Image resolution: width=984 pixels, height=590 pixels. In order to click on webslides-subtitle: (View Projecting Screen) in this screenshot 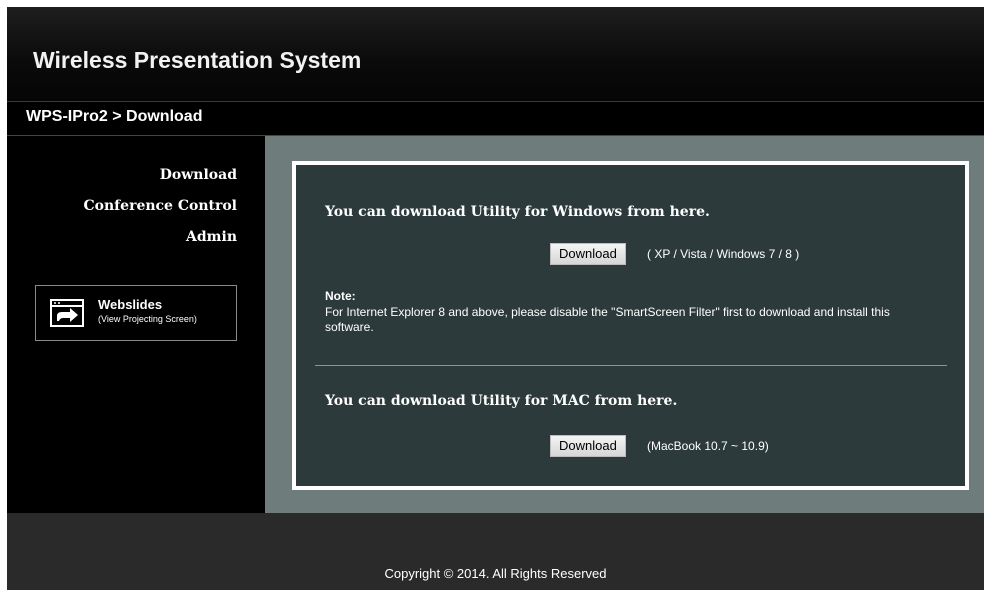, I will do `click(147, 319)`.